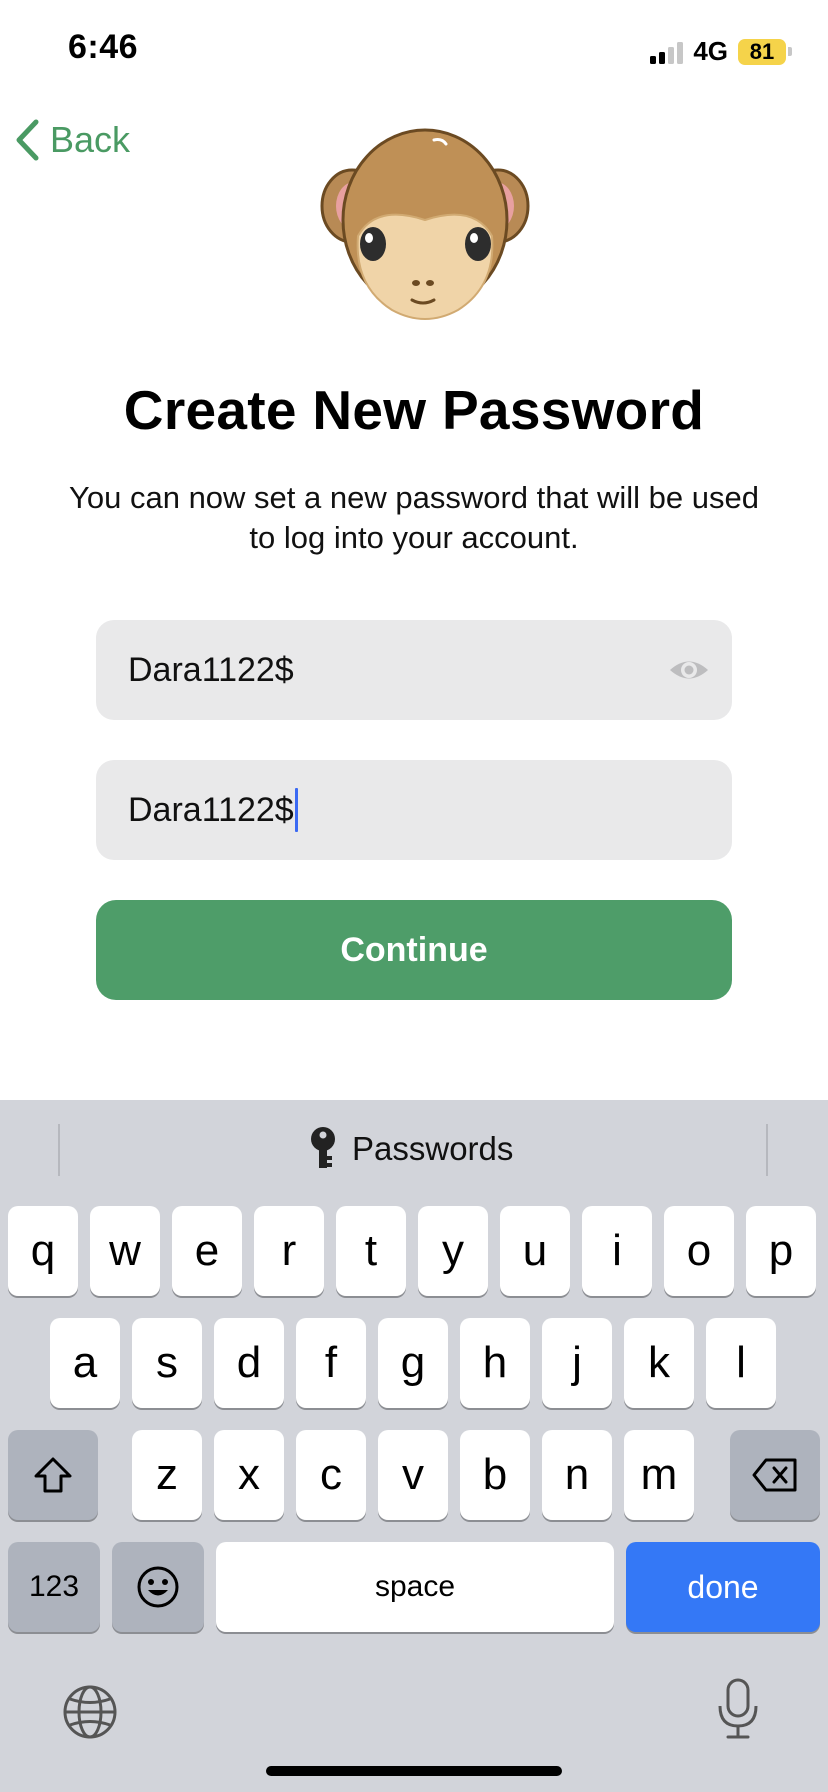 This screenshot has height=1792, width=828. Describe the element at coordinates (617, 1251) in the screenshot. I see `key-i: i` at that location.